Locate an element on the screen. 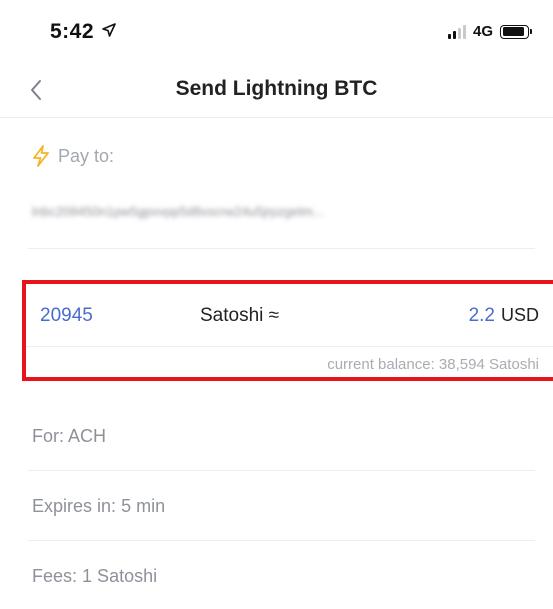 This screenshot has height=609, width=553. fees-row: Fees: 1 Satoshi is located at coordinates (94, 576).